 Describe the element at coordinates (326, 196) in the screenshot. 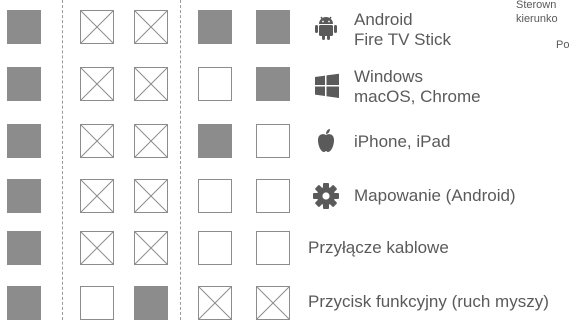

I see `gear-icon` at that location.